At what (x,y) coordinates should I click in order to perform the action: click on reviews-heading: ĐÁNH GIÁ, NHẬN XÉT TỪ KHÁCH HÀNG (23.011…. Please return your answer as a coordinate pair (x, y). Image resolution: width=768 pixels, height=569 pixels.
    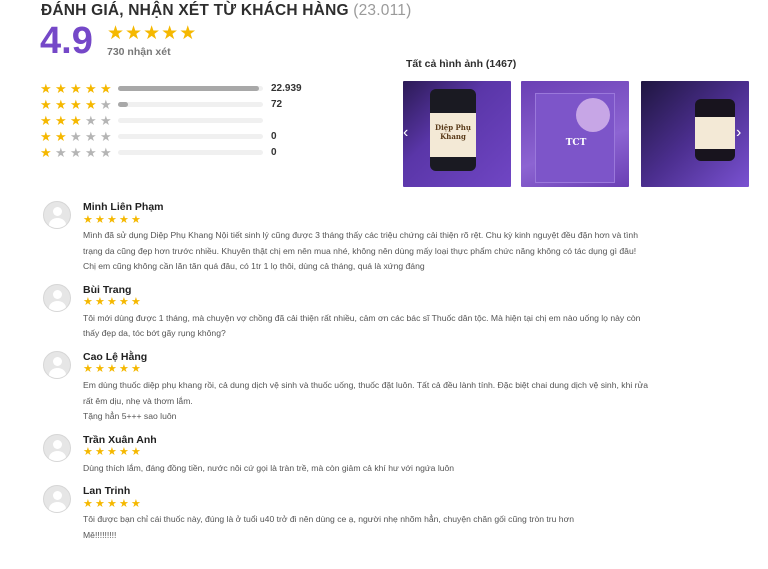
    Looking at the image, I should click on (226, 11).